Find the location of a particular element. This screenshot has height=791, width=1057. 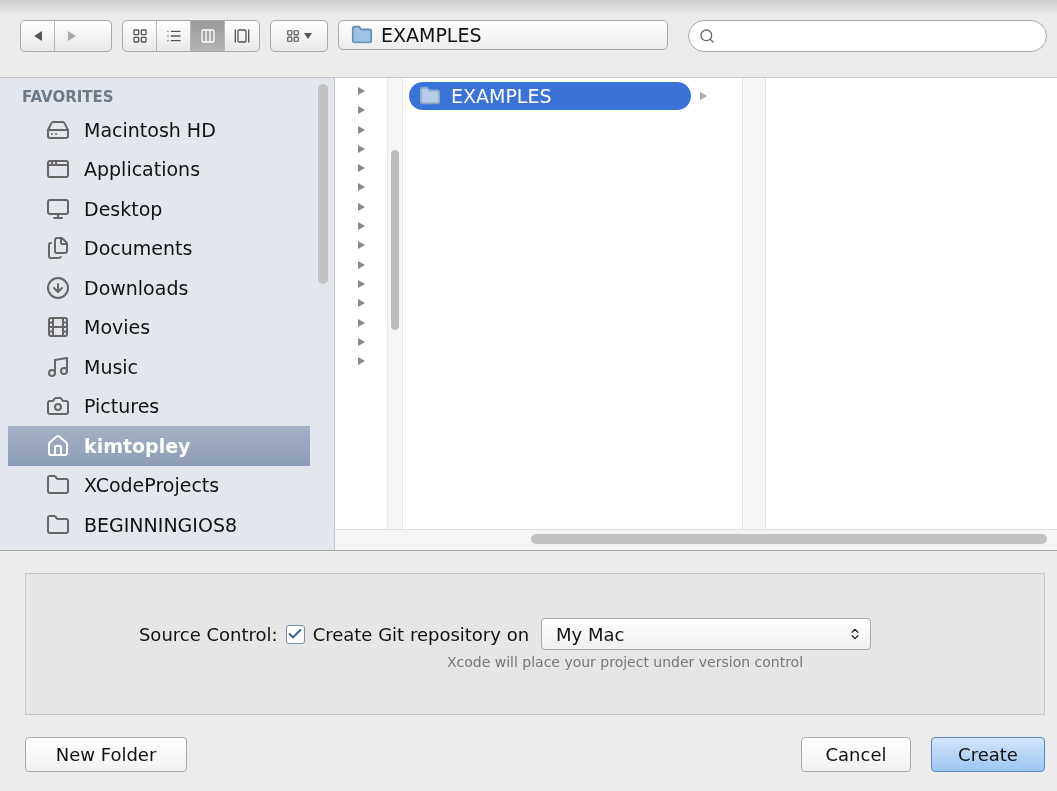

sidebar-heading: FAVORITES is located at coordinates (68, 97).